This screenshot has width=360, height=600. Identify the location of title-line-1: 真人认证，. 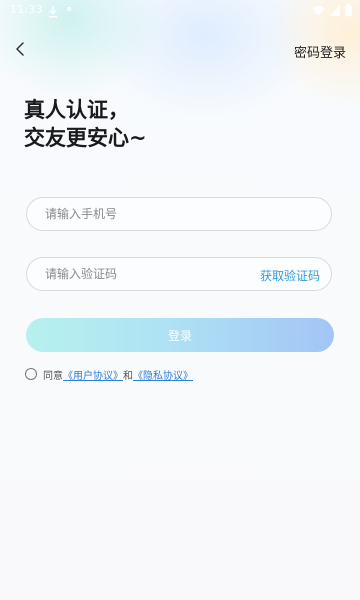
(76, 110).